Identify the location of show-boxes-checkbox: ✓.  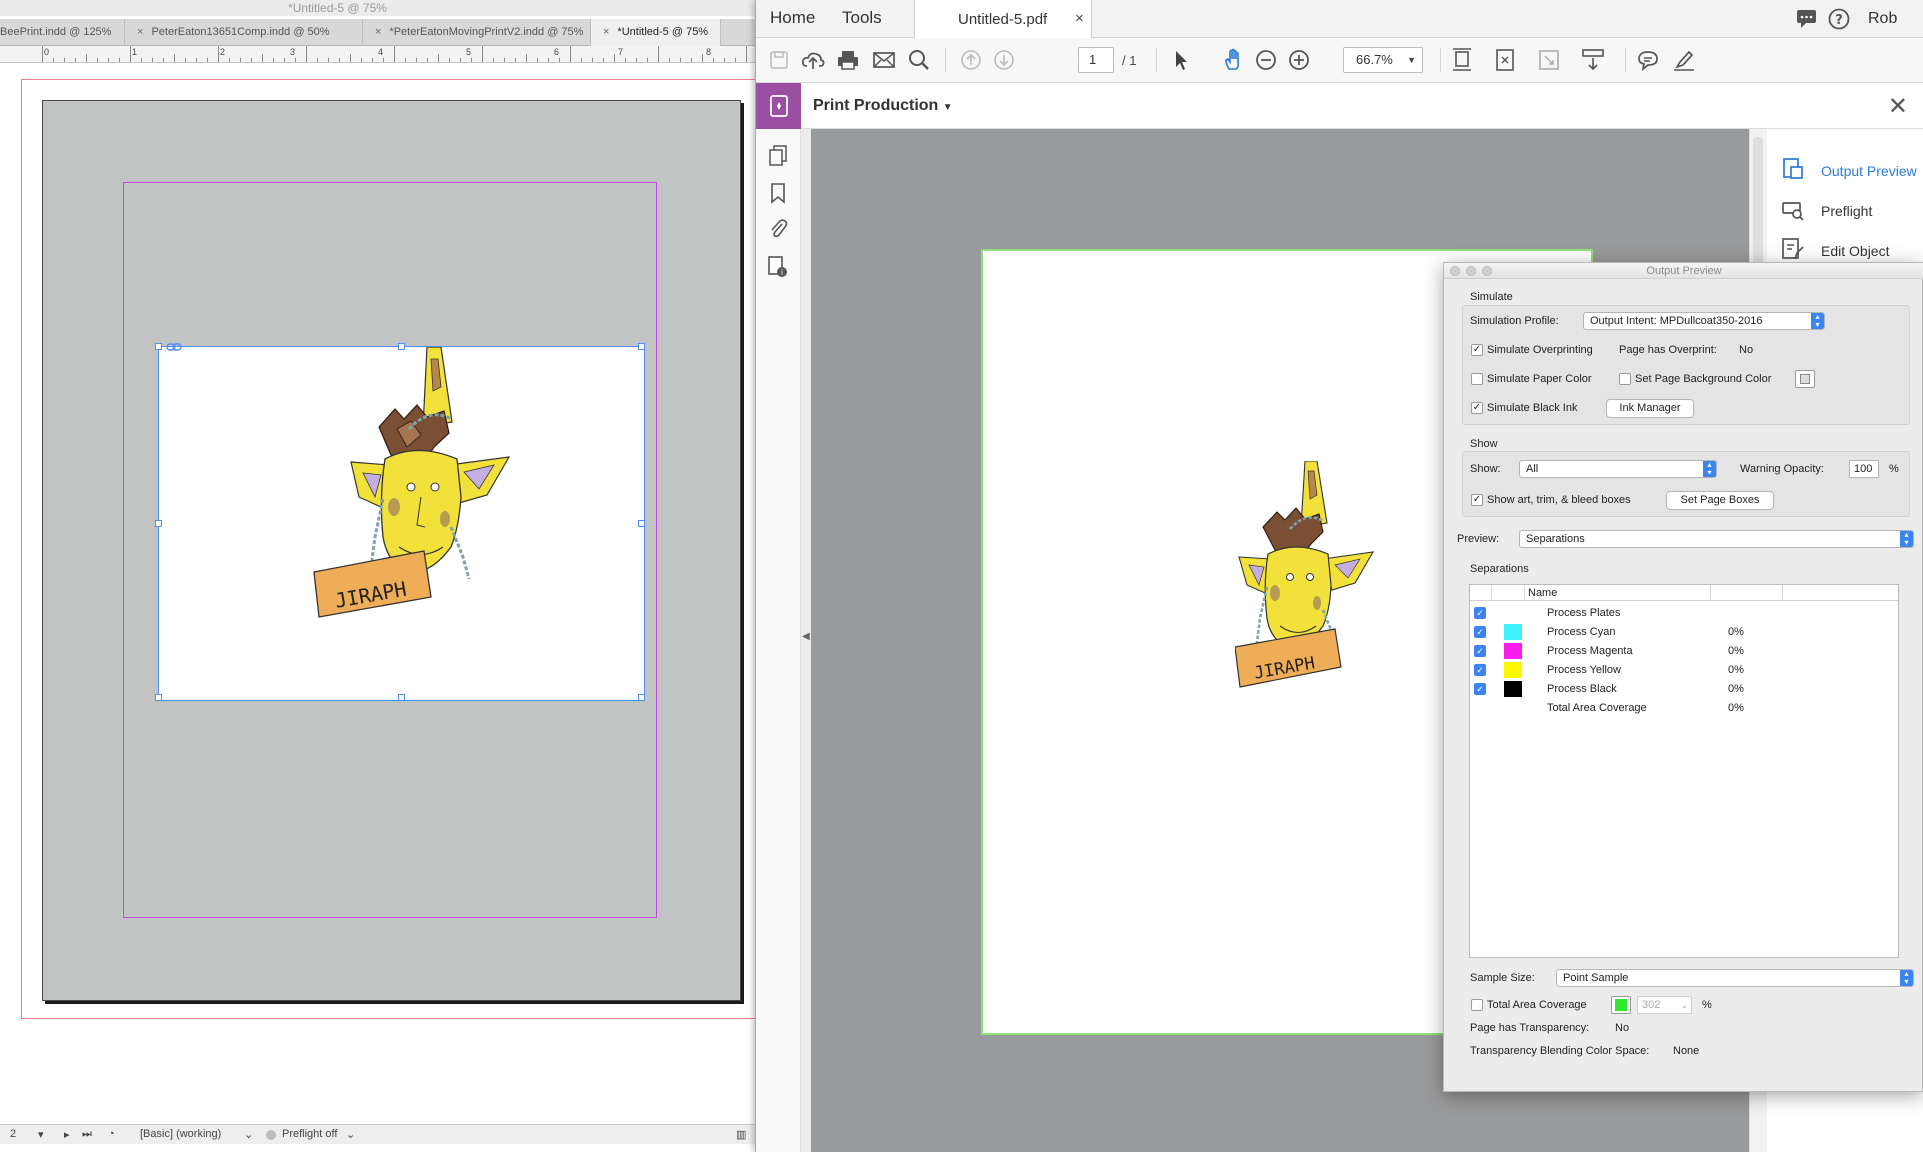
(1477, 500).